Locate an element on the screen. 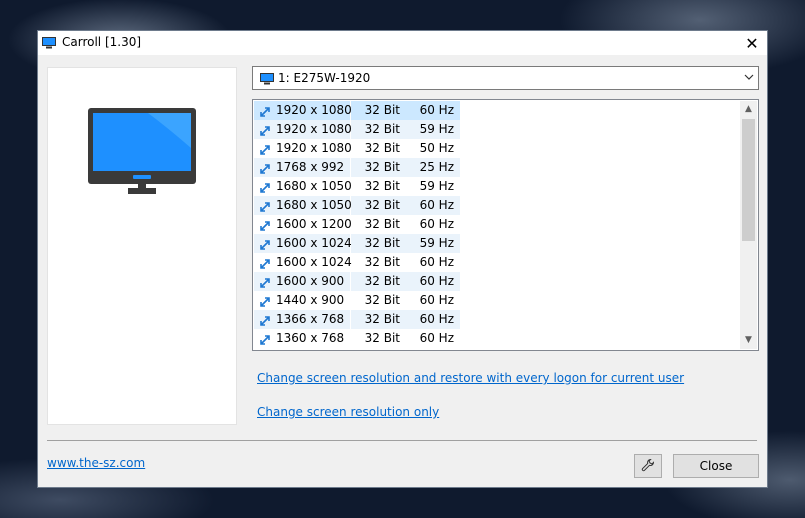  title-bar: Carroll [1.30] ✕ is located at coordinates (402, 43).